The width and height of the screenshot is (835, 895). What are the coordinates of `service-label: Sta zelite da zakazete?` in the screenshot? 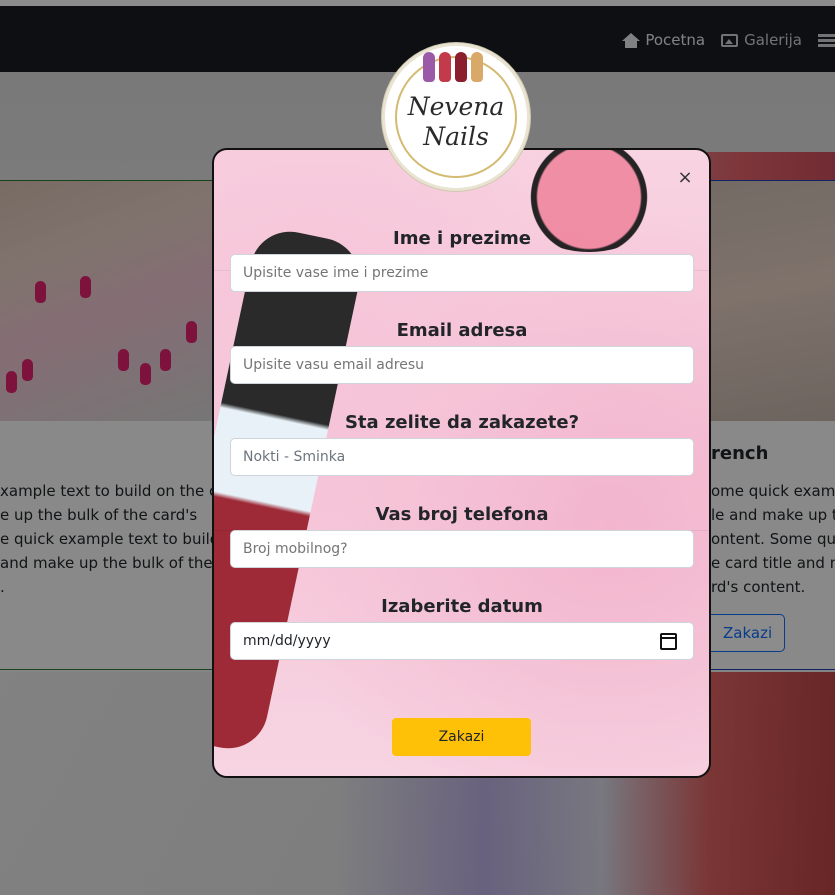 It's located at (462, 422).